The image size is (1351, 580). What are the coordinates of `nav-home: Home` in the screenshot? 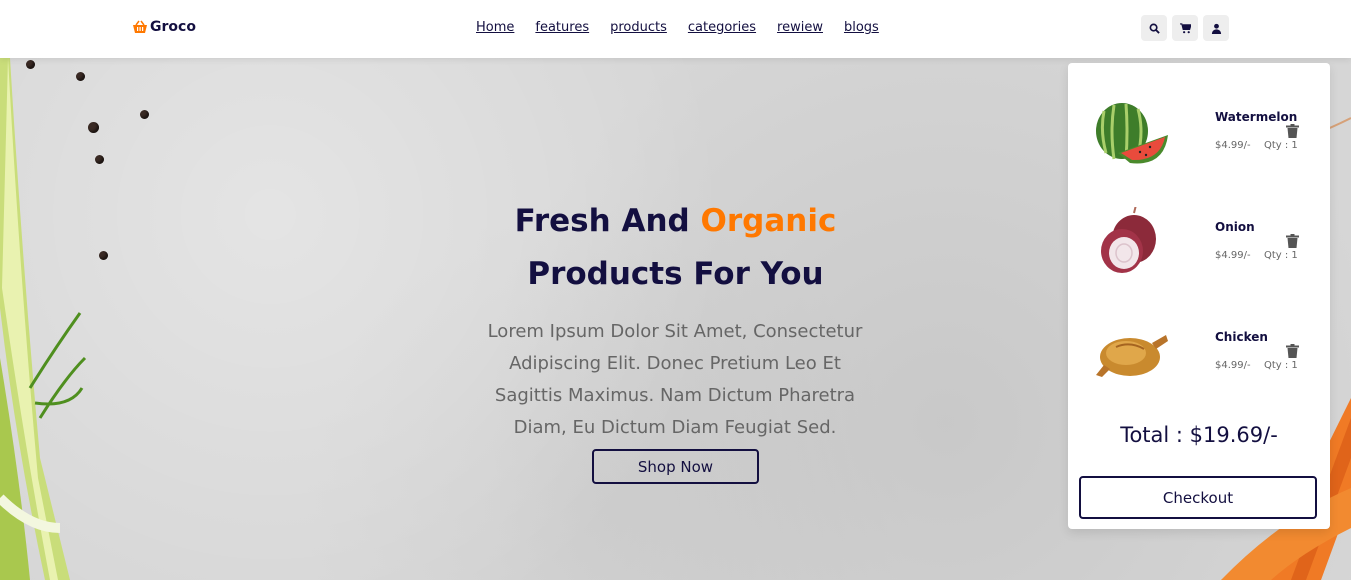 It's located at (495, 27).